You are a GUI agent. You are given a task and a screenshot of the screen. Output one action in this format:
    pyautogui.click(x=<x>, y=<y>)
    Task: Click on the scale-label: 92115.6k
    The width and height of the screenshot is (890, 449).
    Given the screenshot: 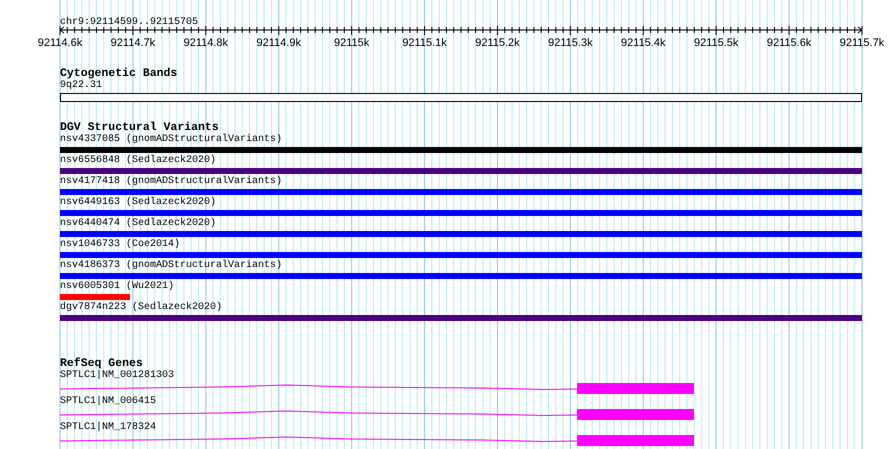 What is the action you would take?
    pyautogui.click(x=789, y=43)
    